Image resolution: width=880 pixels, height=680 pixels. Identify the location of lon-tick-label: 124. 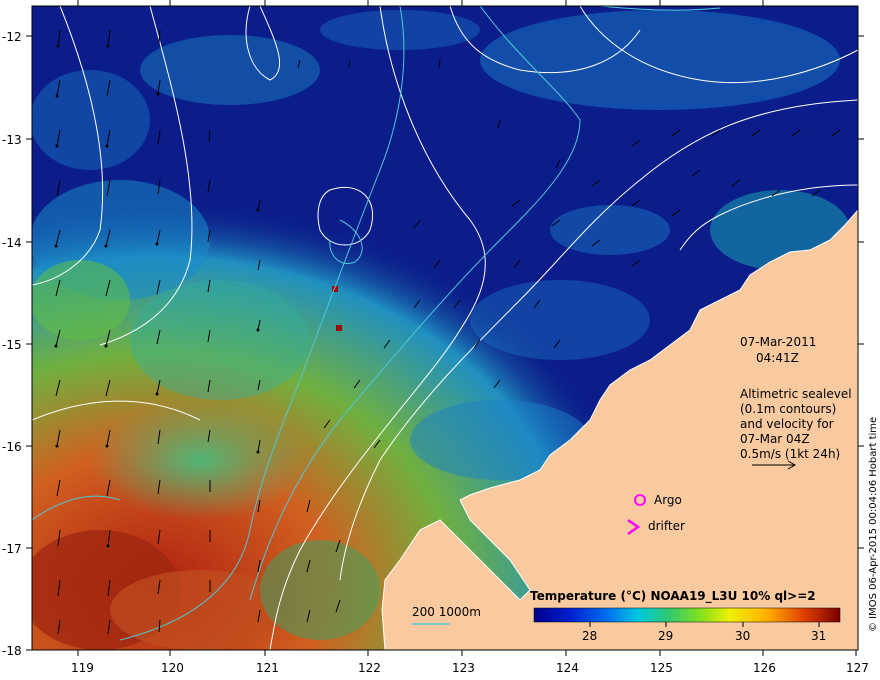
(567, 668).